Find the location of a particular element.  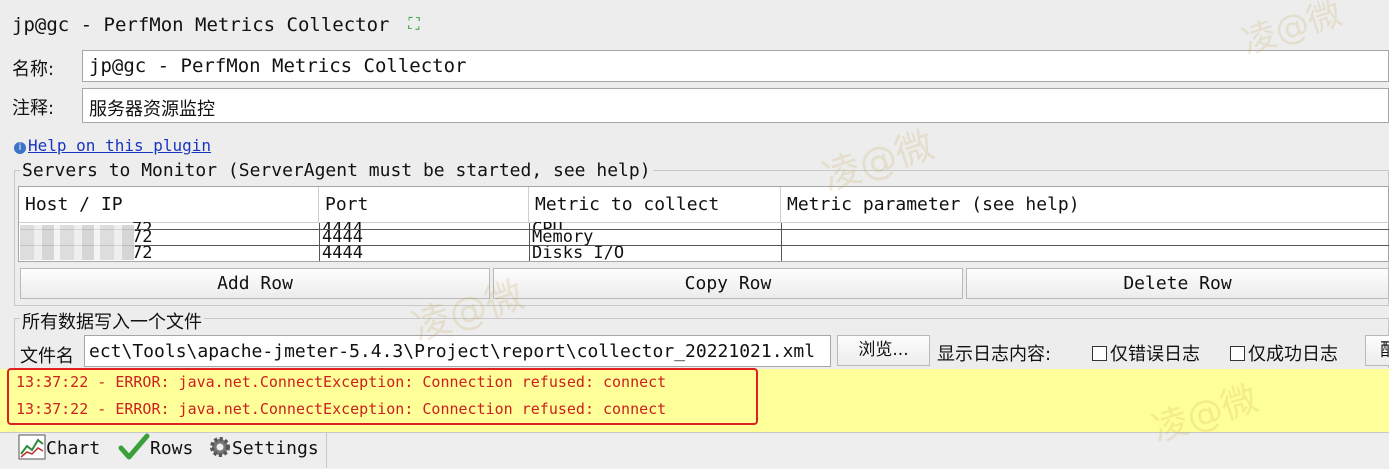

col-metric: Metric to collect is located at coordinates (655, 205).